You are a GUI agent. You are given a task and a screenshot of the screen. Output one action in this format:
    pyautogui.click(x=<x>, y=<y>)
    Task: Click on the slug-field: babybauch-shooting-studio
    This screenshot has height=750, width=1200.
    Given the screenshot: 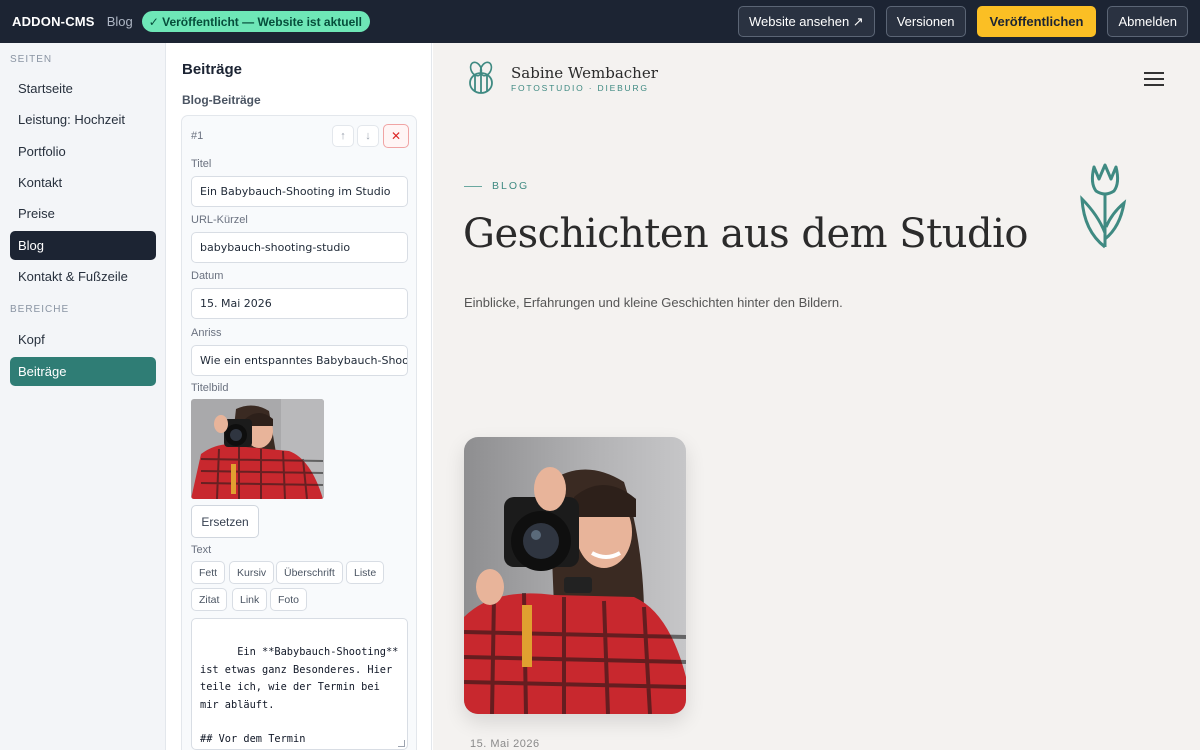 What is the action you would take?
    pyautogui.click(x=299, y=247)
    